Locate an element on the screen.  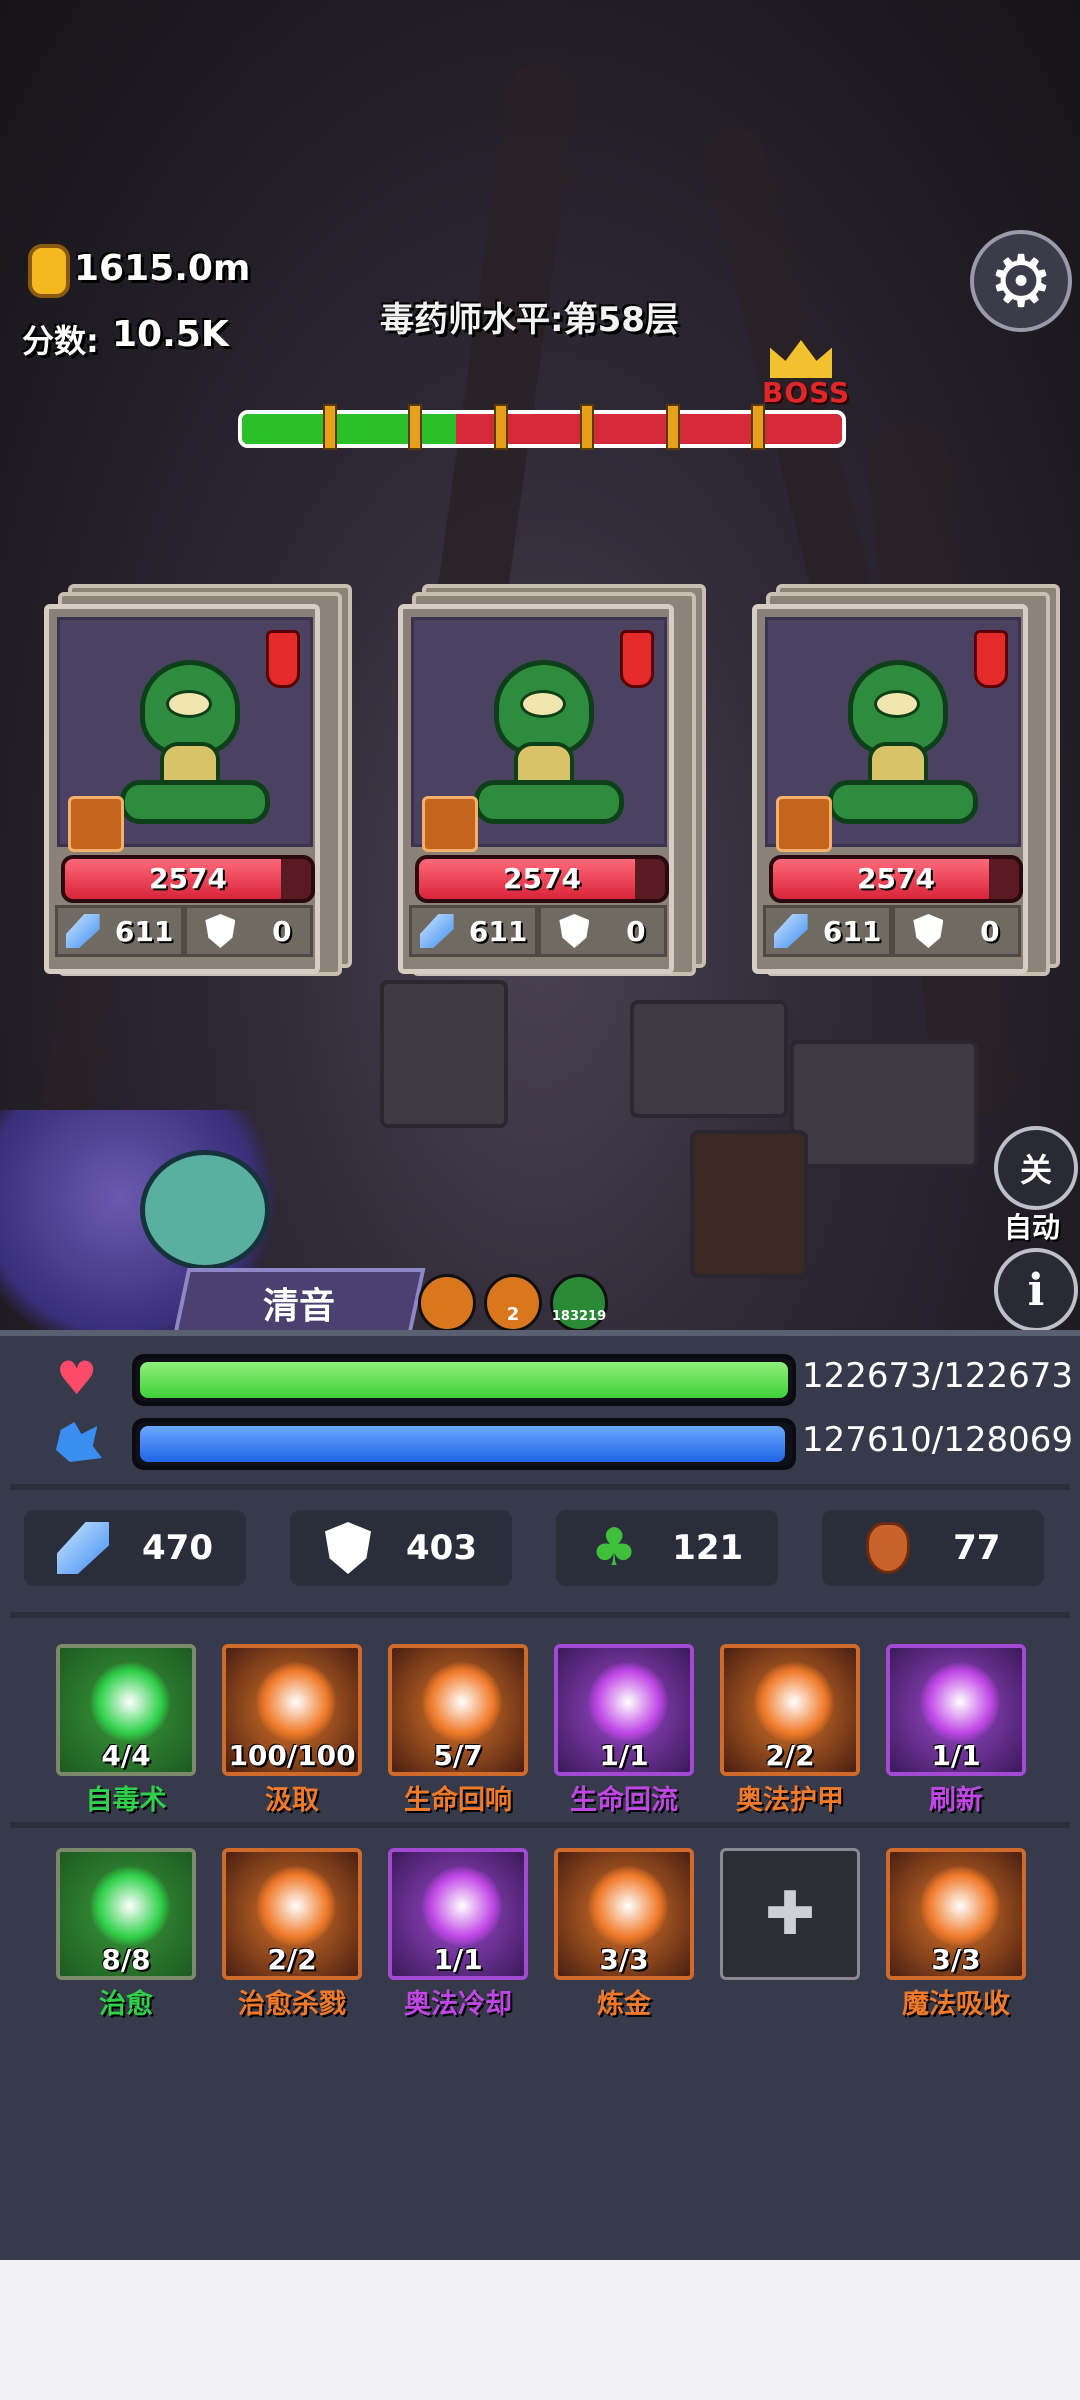
heal-drop-icon is located at coordinates (130, 1906).